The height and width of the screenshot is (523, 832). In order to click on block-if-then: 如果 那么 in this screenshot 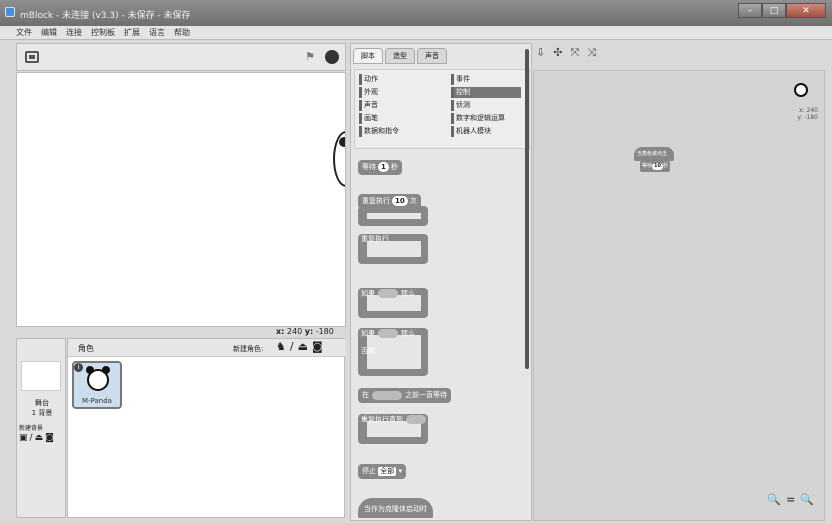, I will do `click(393, 303)`.